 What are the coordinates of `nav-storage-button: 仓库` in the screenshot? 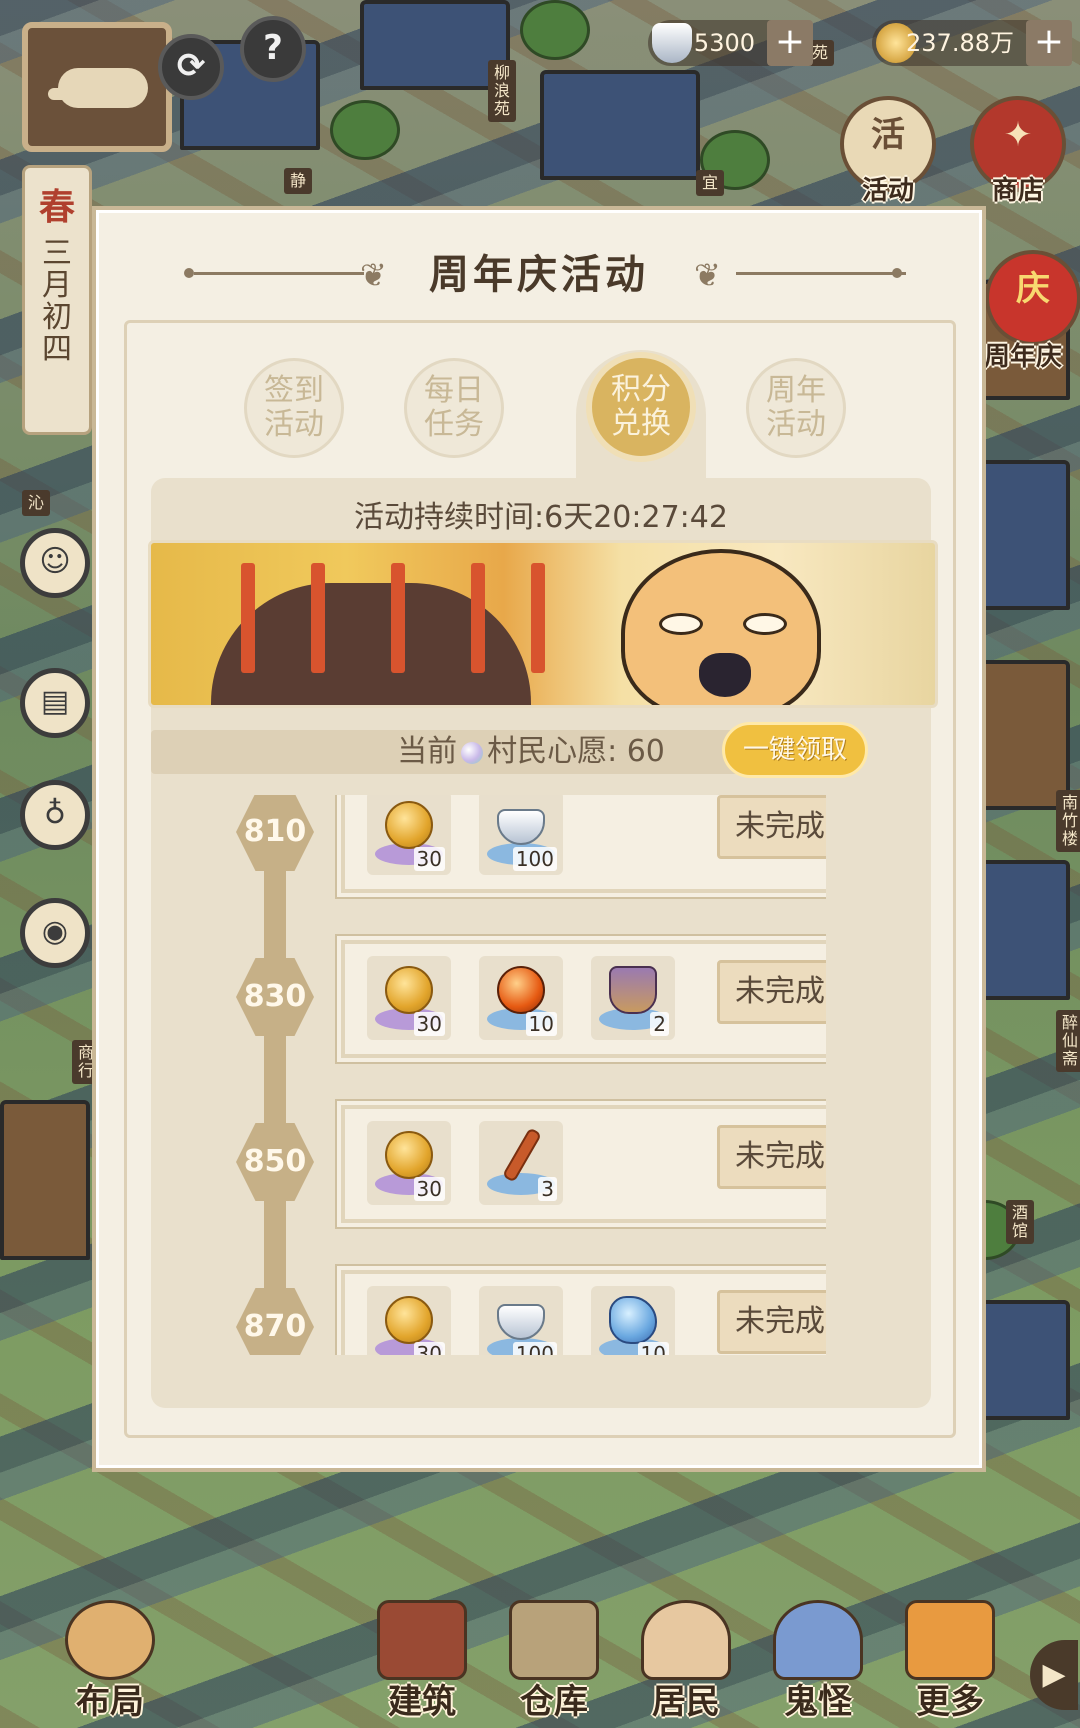 It's located at (554, 1664).